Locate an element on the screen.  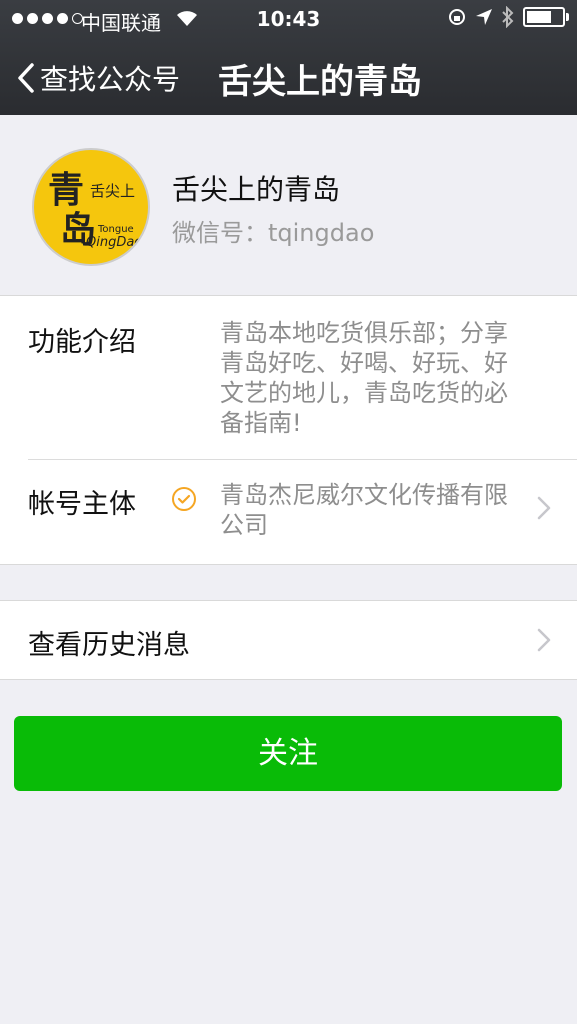
owner-row: 帐号主体 青岛杰尼威尔文化传播有限 公司 is located at coordinates (288, 512).